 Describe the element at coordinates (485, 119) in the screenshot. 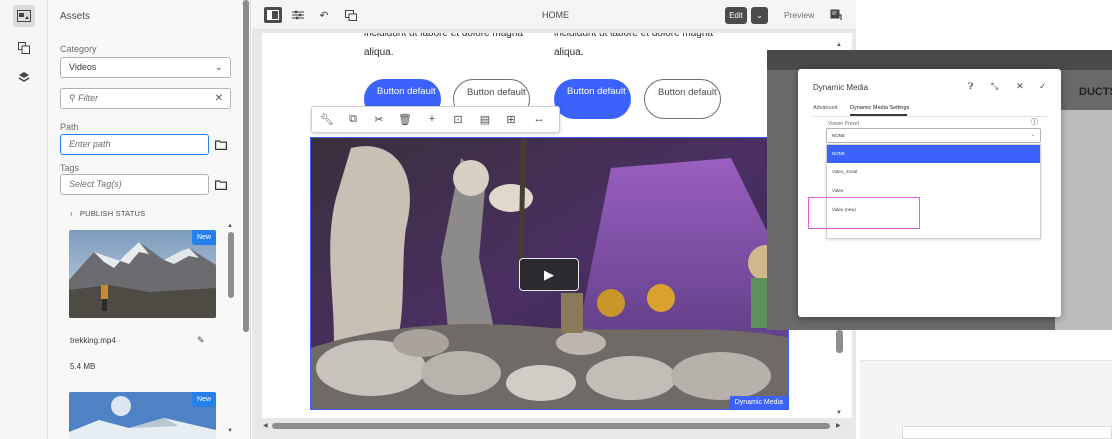

I see `parent-icon: ▤` at that location.